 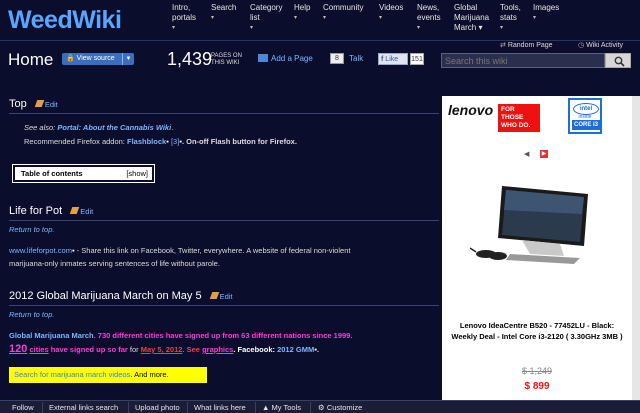 I want to click on facebook-like-button: f Like, so click(x=393, y=59).